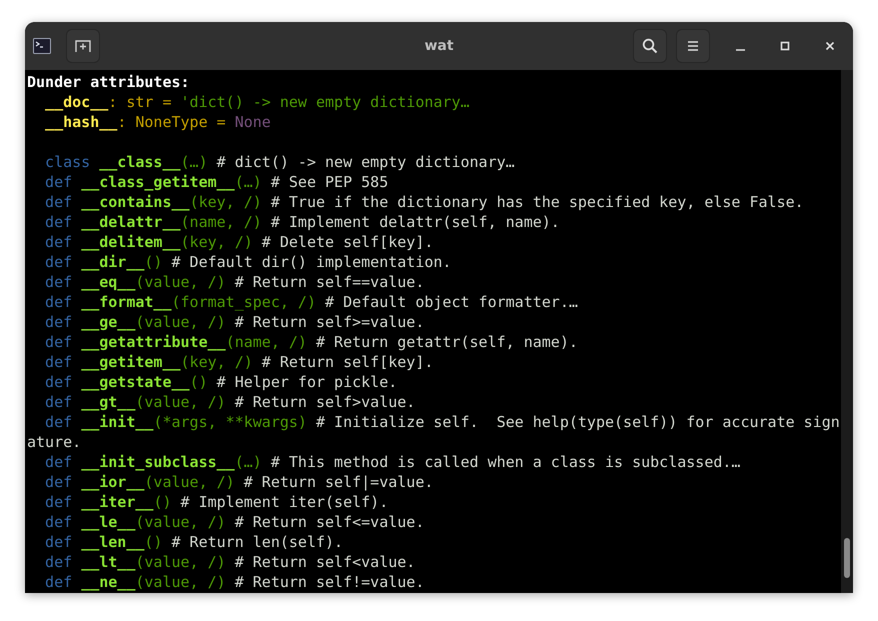  Describe the element at coordinates (847, 558) in the screenshot. I see `scrollbar-thumb` at that location.